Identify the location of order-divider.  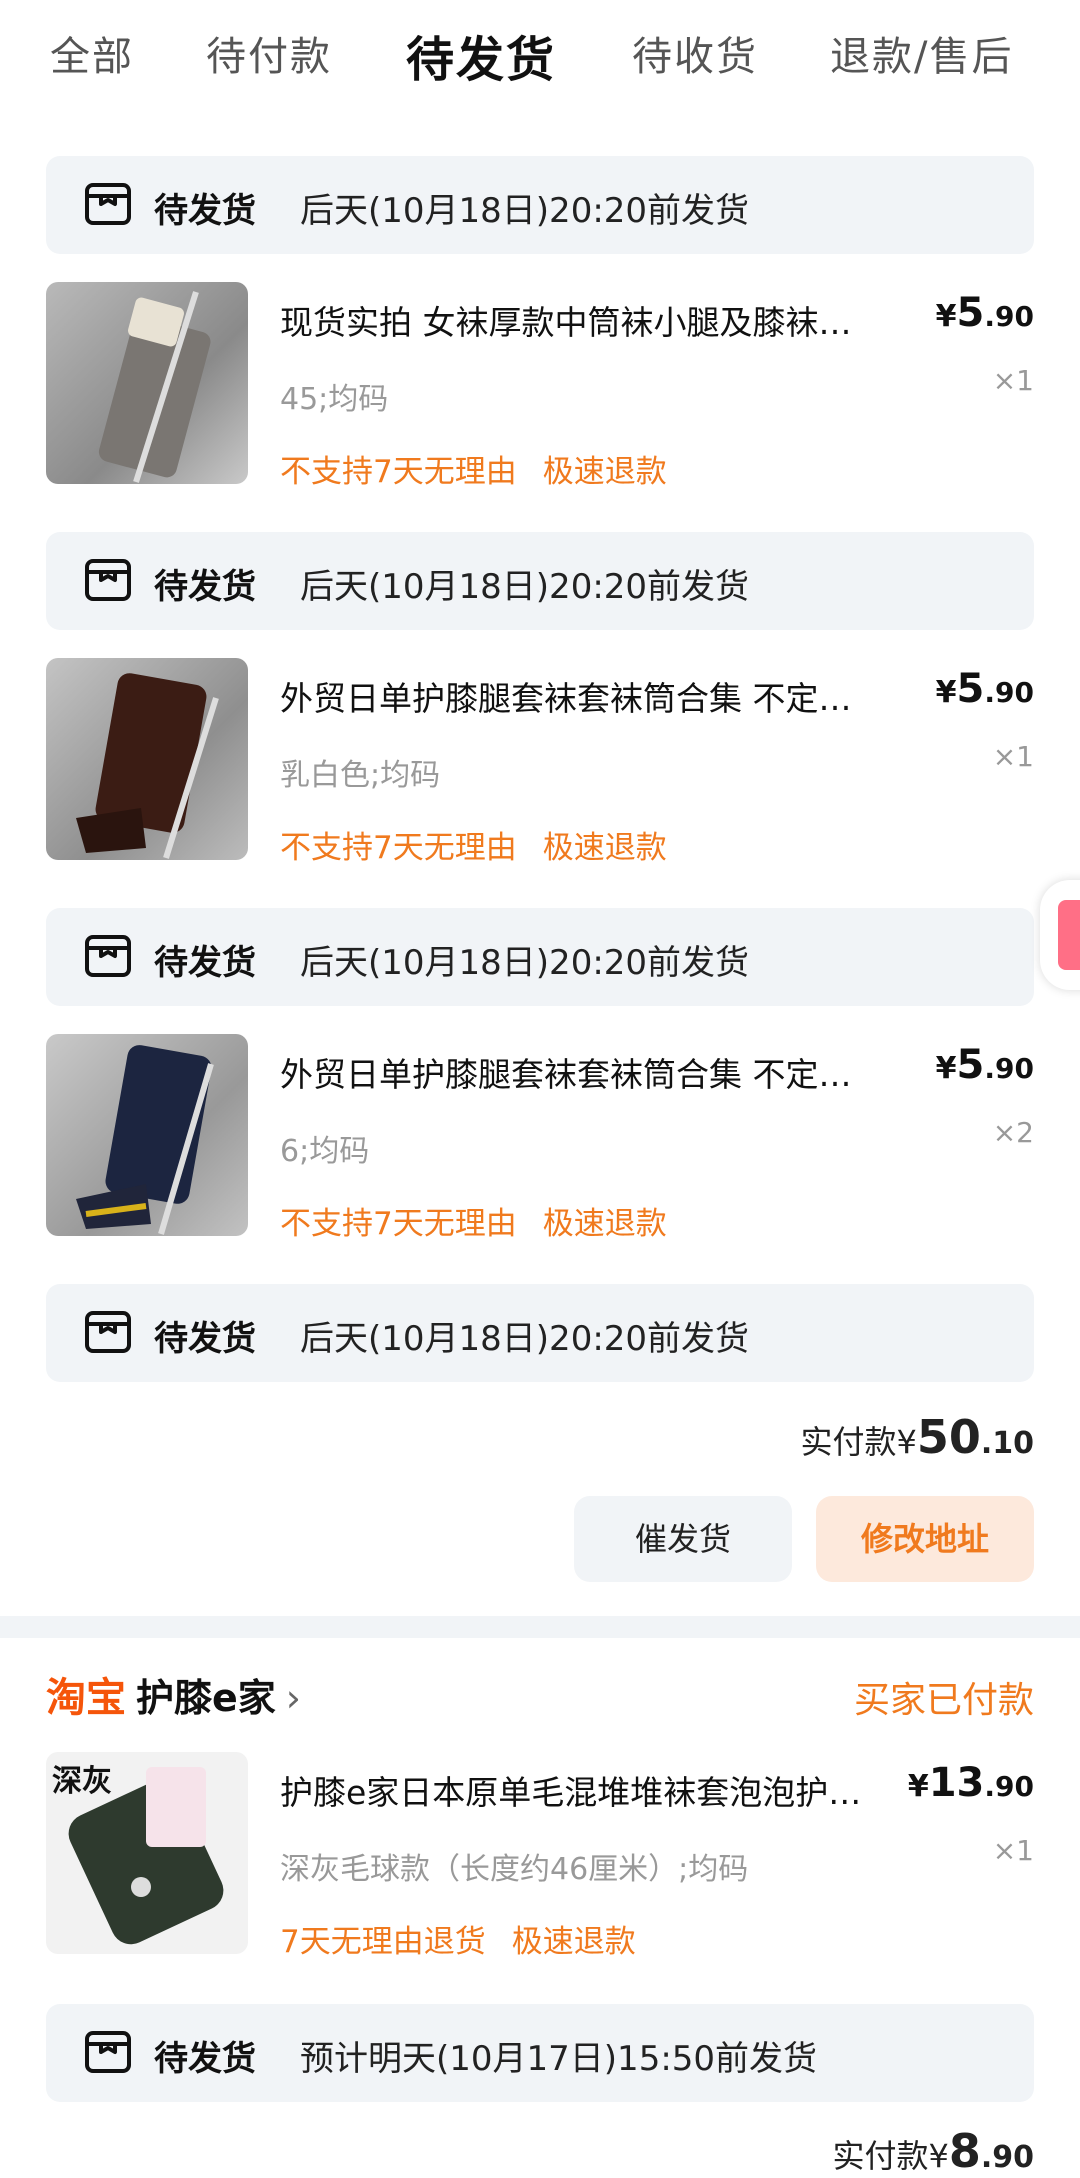
(540, 1627).